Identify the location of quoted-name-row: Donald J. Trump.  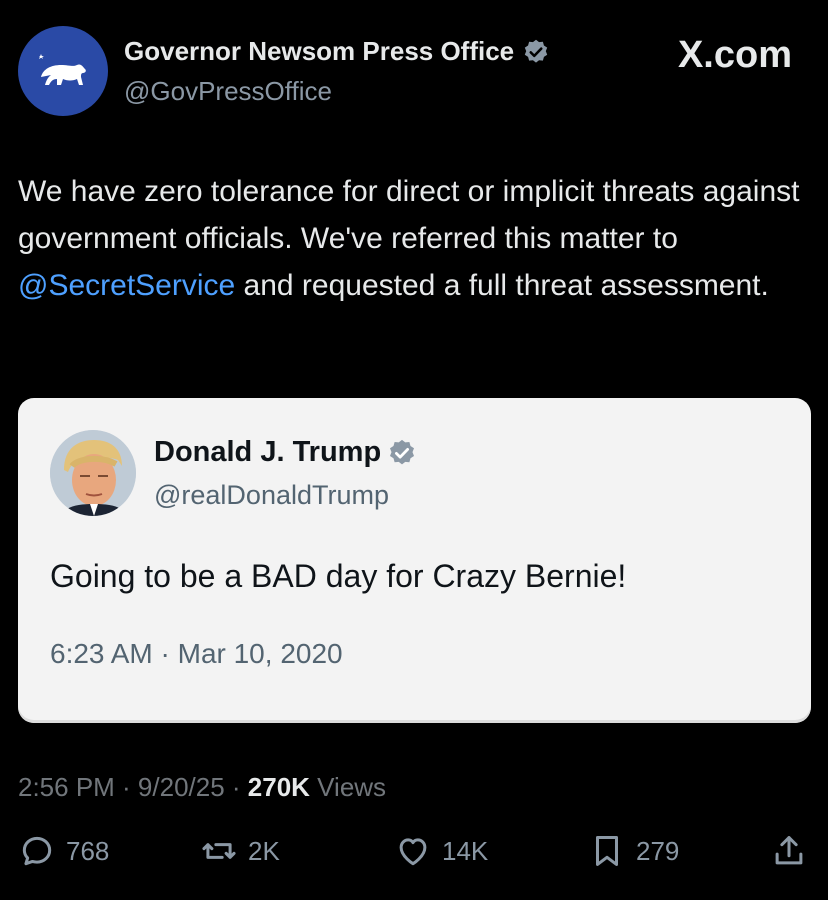
(285, 452).